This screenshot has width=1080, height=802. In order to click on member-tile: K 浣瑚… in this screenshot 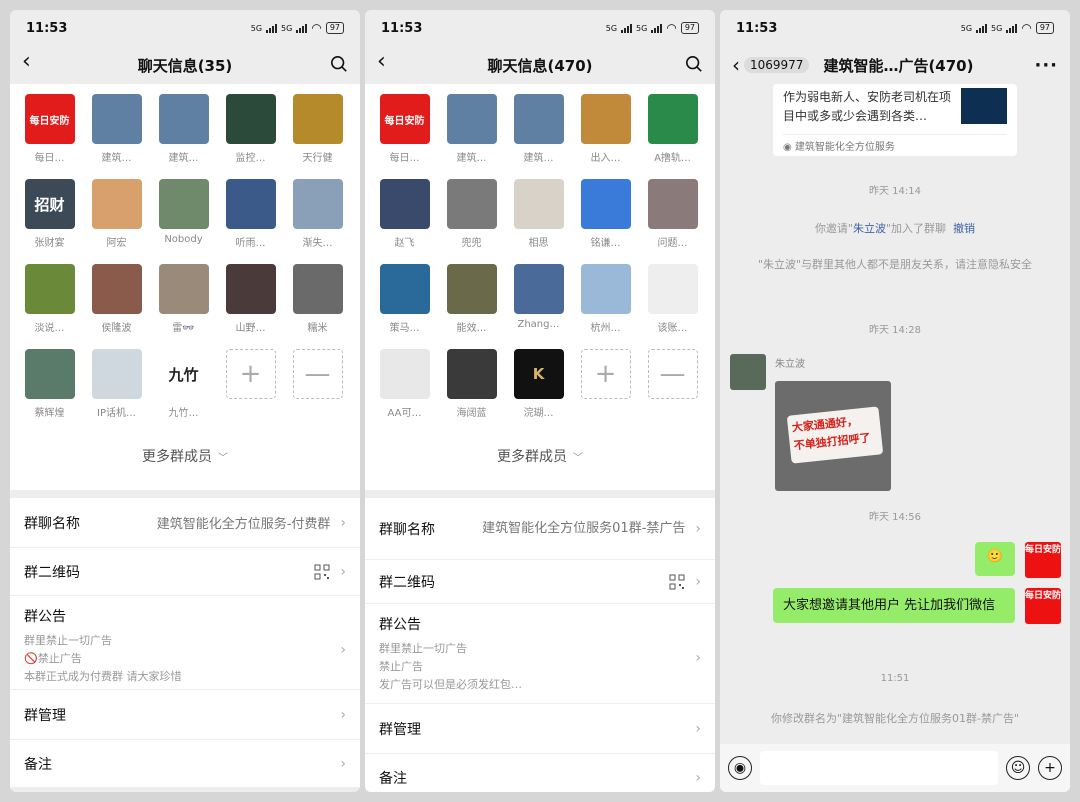, I will do `click(538, 387)`.